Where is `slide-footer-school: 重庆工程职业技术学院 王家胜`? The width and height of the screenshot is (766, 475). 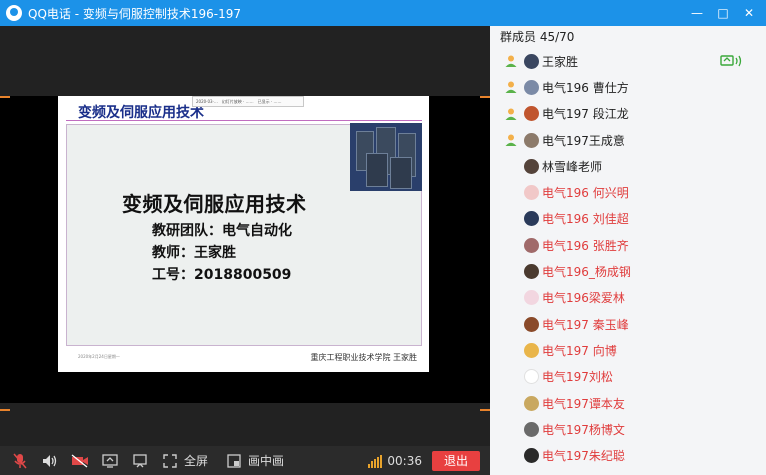 slide-footer-school: 重庆工程职业技术学院 王家胜 is located at coordinates (363, 357).